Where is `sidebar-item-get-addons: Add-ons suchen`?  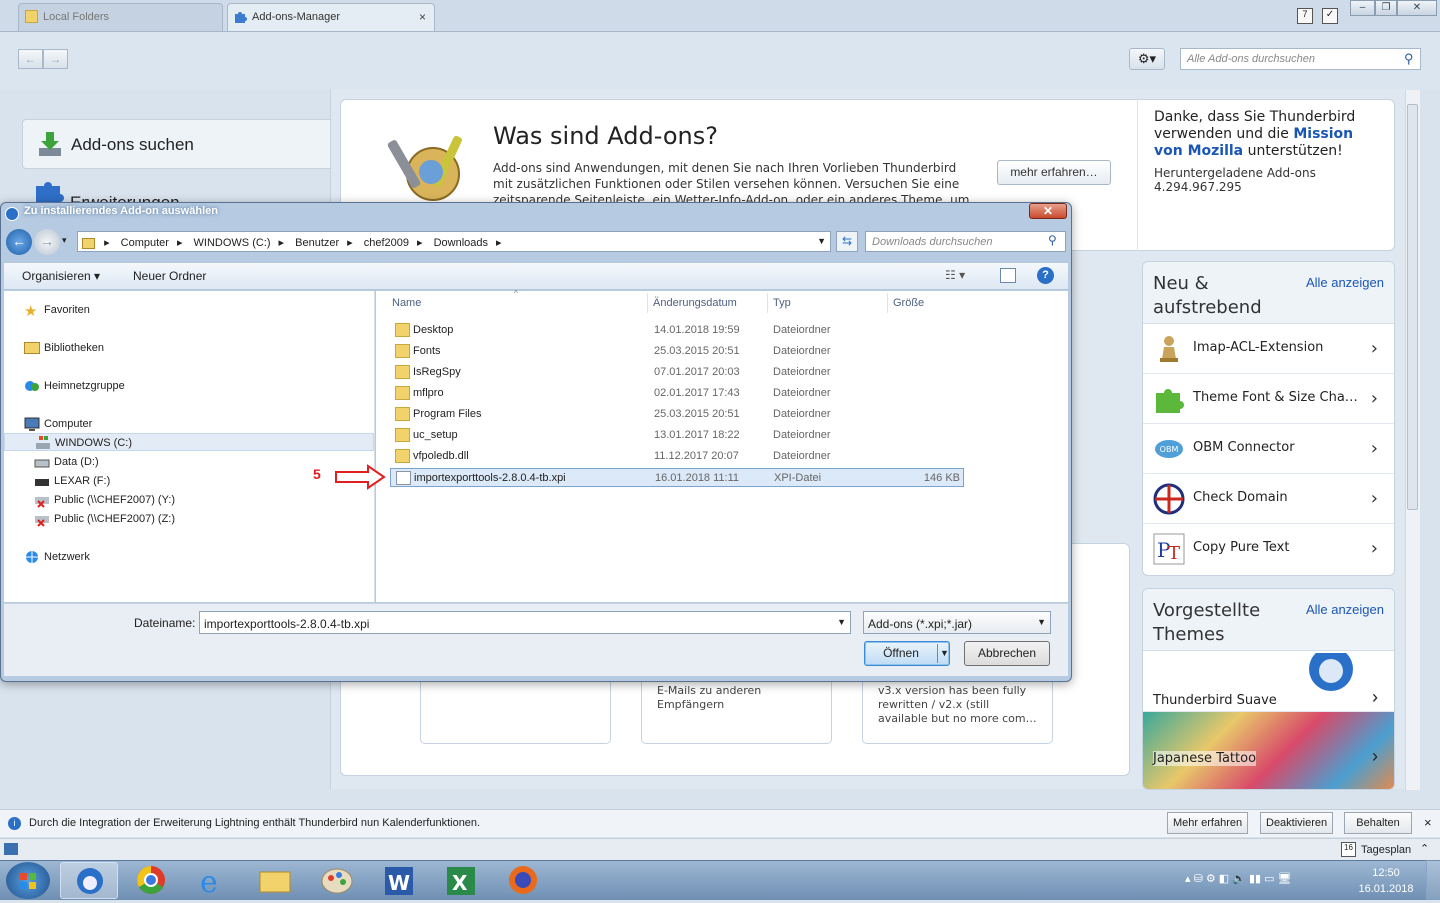
sidebar-item-get-addons: Add-ons suchen is located at coordinates (176, 144).